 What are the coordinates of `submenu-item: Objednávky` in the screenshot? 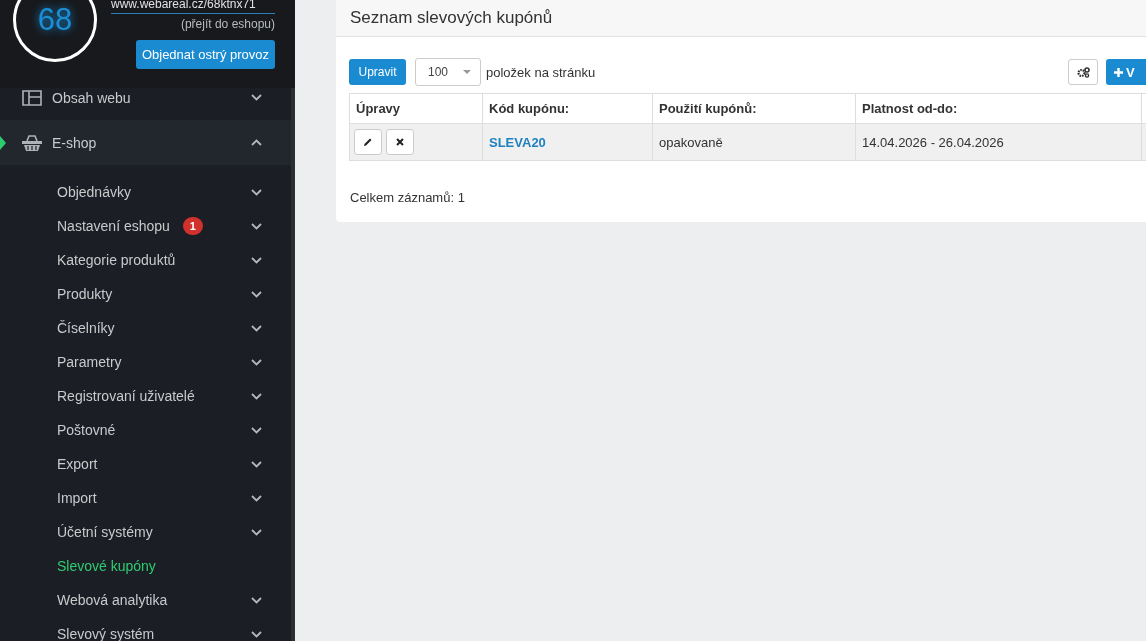 It's located at (145, 192).